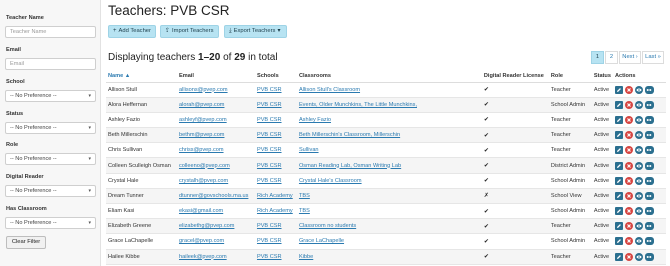 The image size is (670, 266). What do you see at coordinates (630, 57) in the screenshot?
I see `next-page-button: Next ›` at bounding box center [630, 57].